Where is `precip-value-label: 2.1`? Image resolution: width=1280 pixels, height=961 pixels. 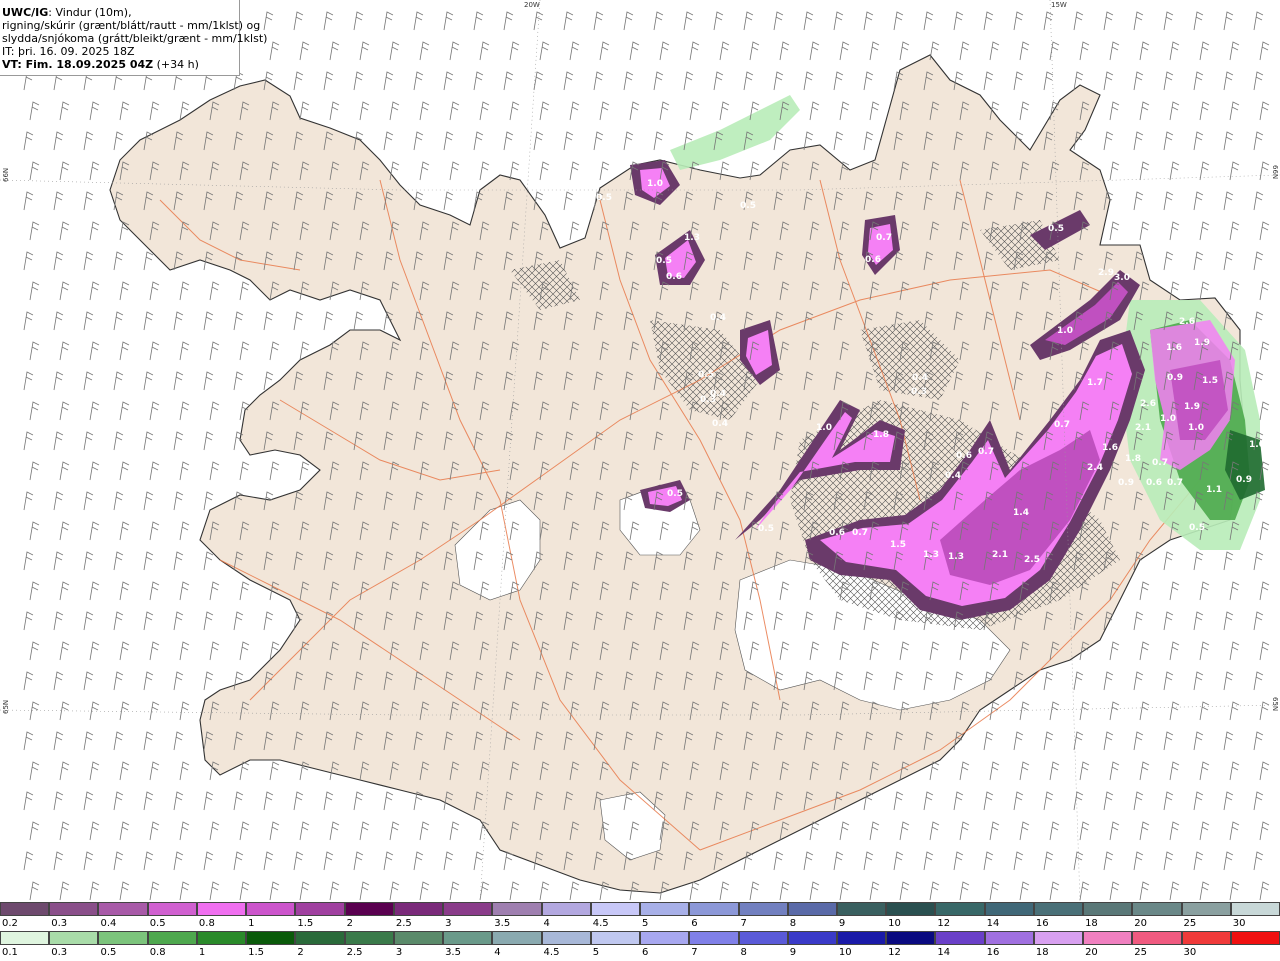 precip-value-label: 2.1 is located at coordinates (1143, 428).